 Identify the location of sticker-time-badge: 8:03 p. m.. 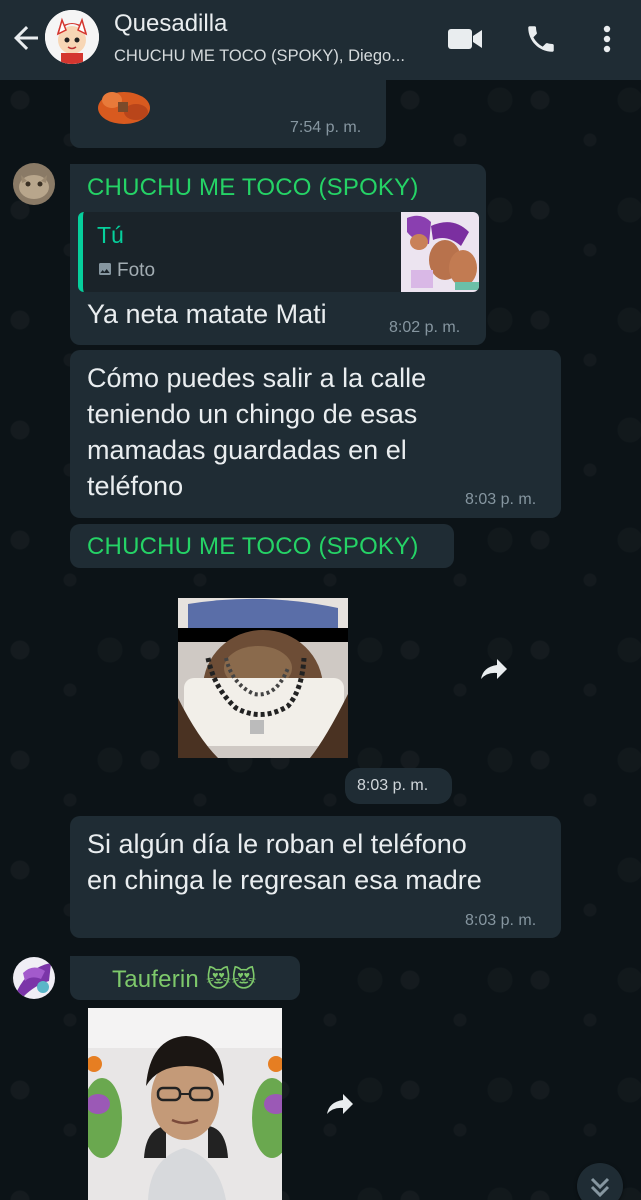
(398, 786).